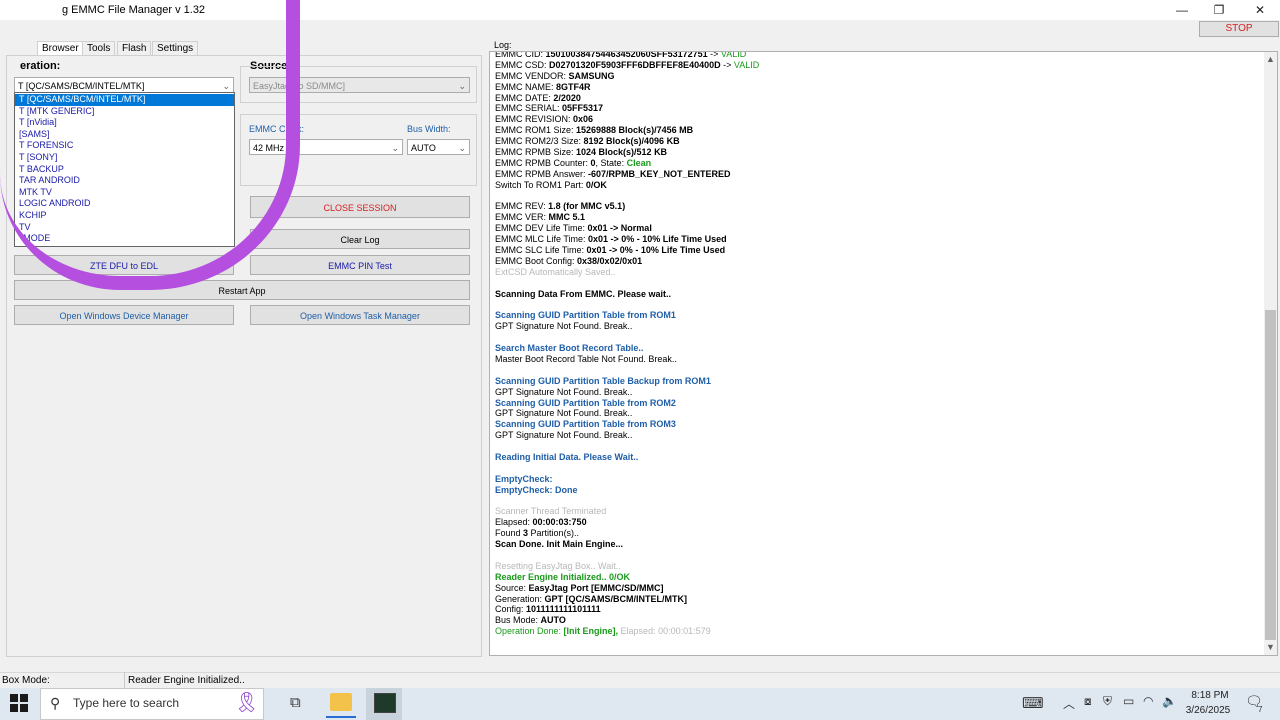 This screenshot has height=720, width=1280. I want to click on log-text: 05FF5317, so click(583, 108).